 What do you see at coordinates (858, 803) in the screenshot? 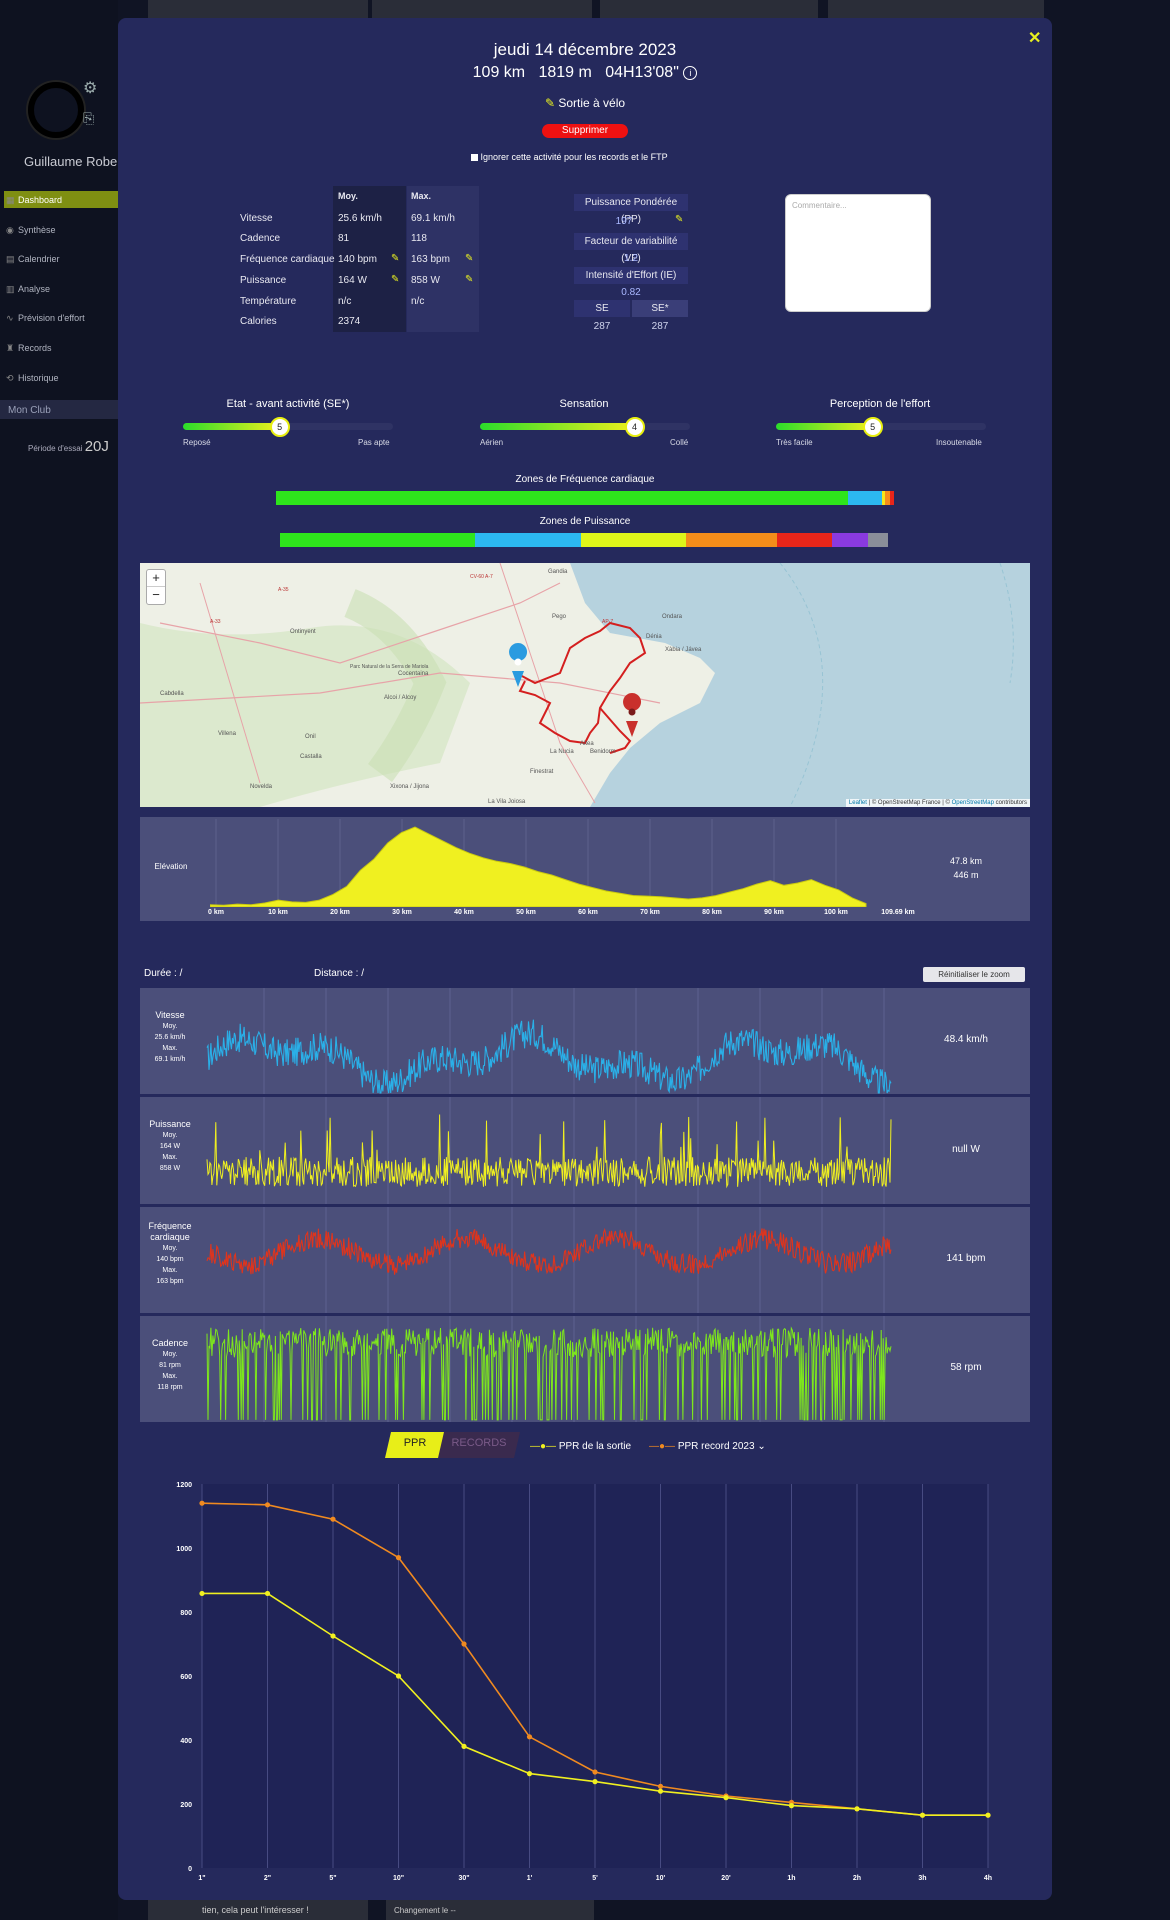
I see `leaflet-link: Leaflet` at bounding box center [858, 803].